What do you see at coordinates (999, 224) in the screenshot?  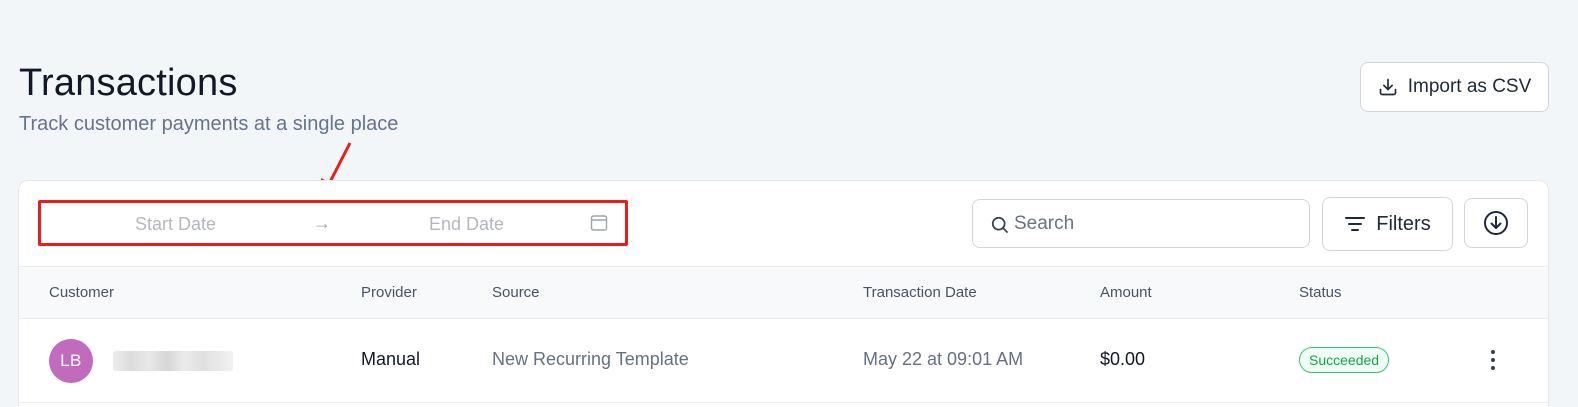 I see `search-icon` at bounding box center [999, 224].